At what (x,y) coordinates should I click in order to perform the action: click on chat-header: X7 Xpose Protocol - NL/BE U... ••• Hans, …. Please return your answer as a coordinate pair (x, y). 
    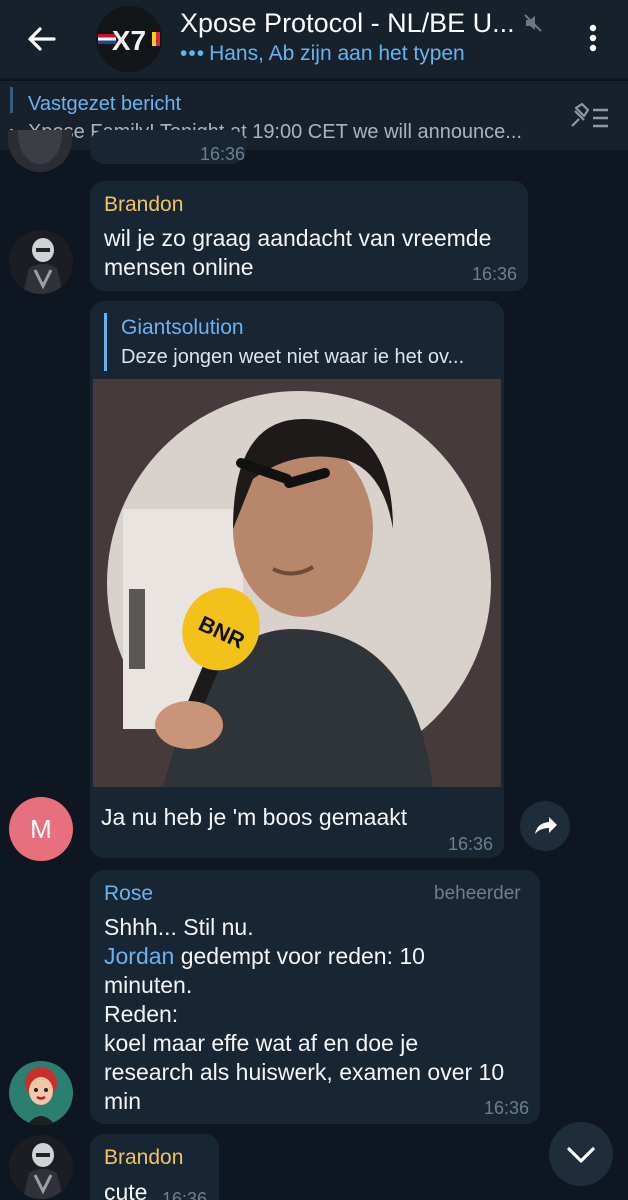
    Looking at the image, I should click on (314, 39).